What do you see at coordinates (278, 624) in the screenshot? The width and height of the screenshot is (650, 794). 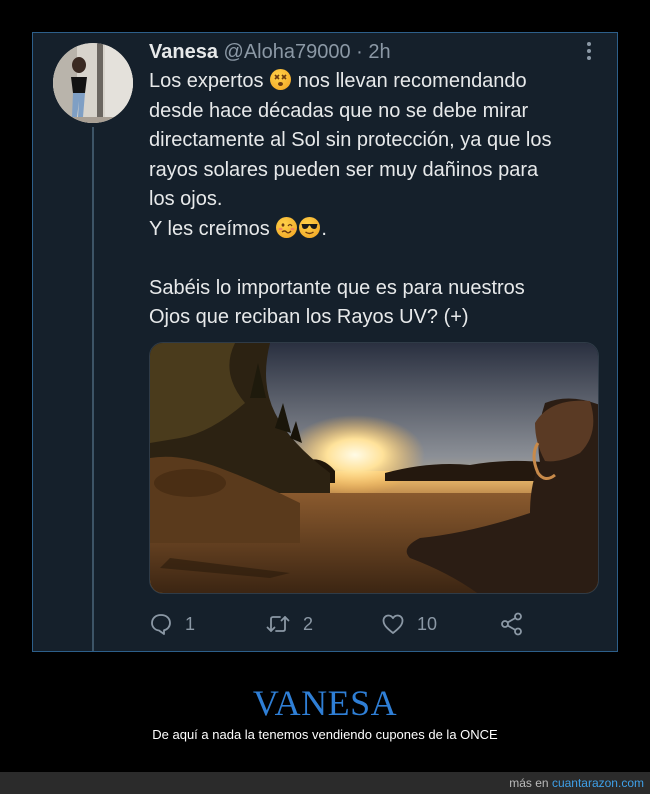 I see `retweet-icon` at bounding box center [278, 624].